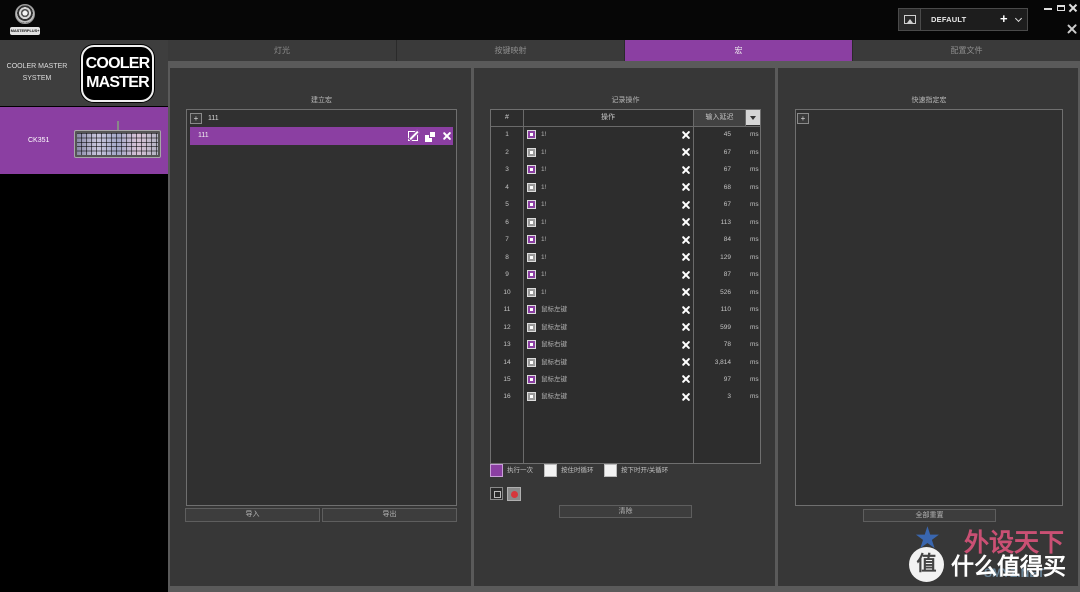 The image size is (1080, 592). I want to click on sidebar-item-ck351: CK351, so click(84, 140).